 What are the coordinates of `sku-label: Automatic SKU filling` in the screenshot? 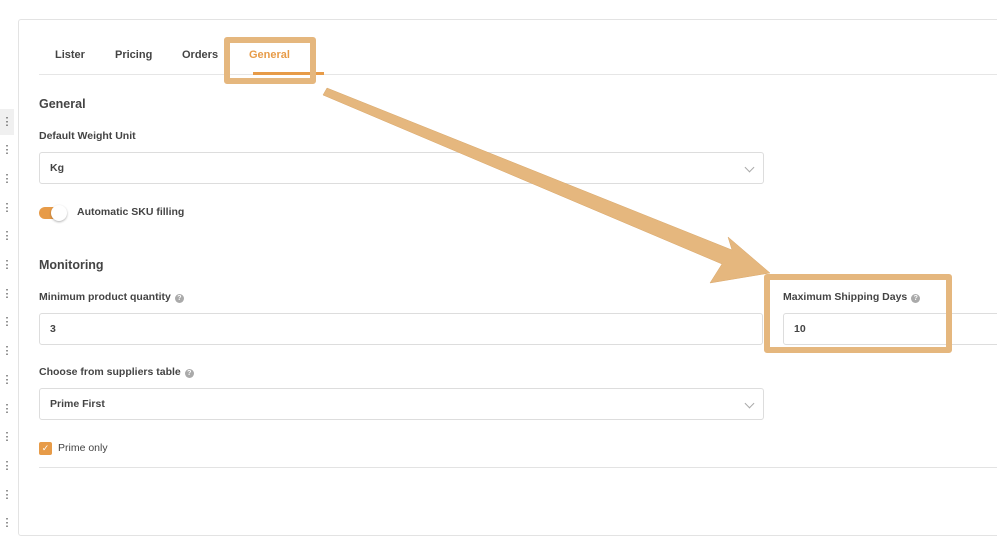 It's located at (131, 212).